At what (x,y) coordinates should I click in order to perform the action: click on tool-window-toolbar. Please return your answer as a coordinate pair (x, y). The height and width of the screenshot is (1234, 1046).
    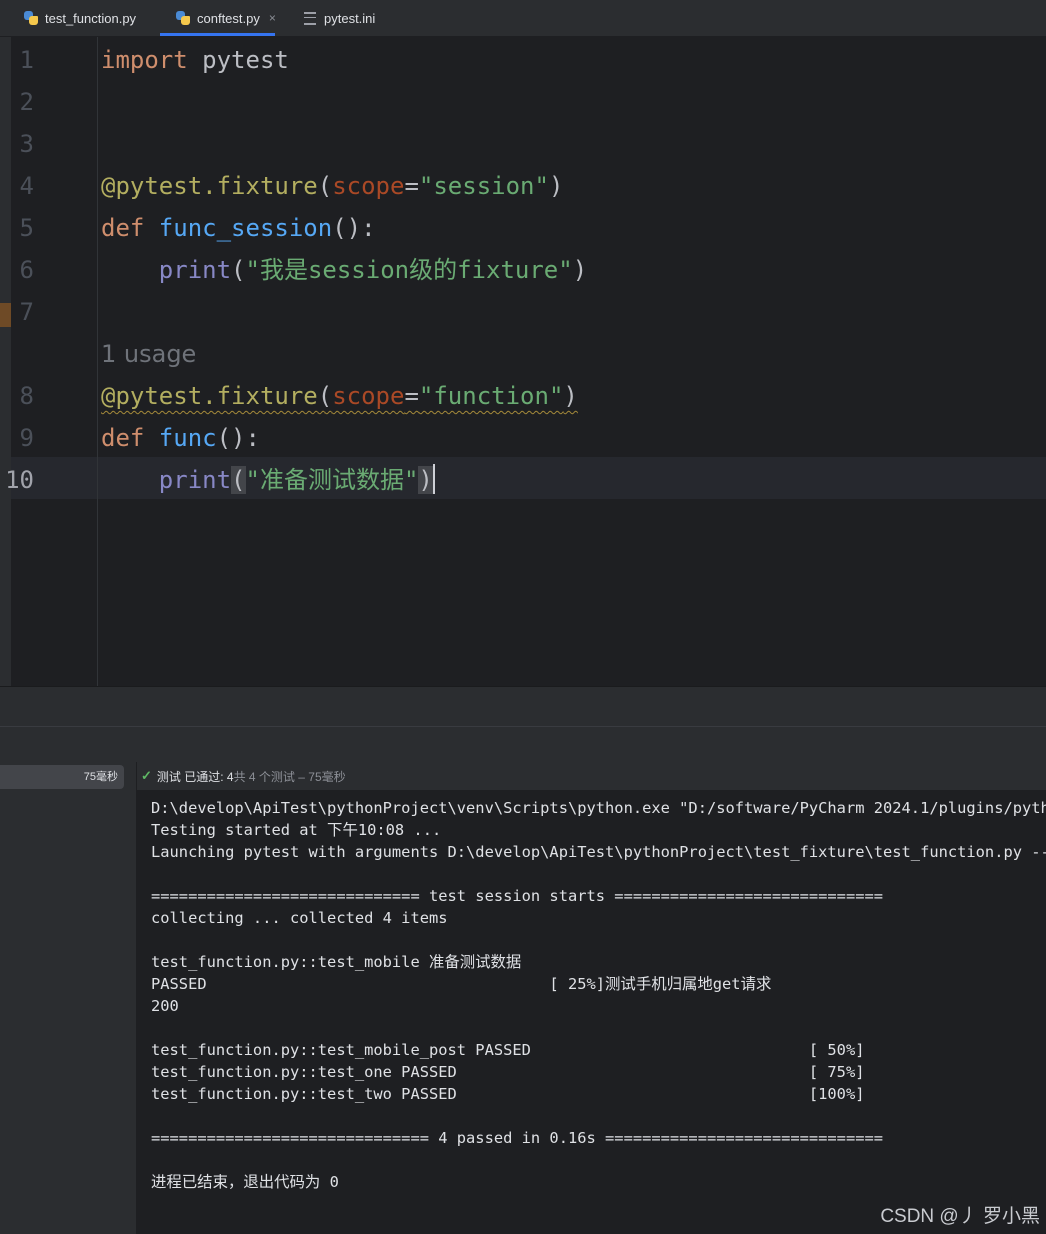
    Looking at the image, I should click on (523, 744).